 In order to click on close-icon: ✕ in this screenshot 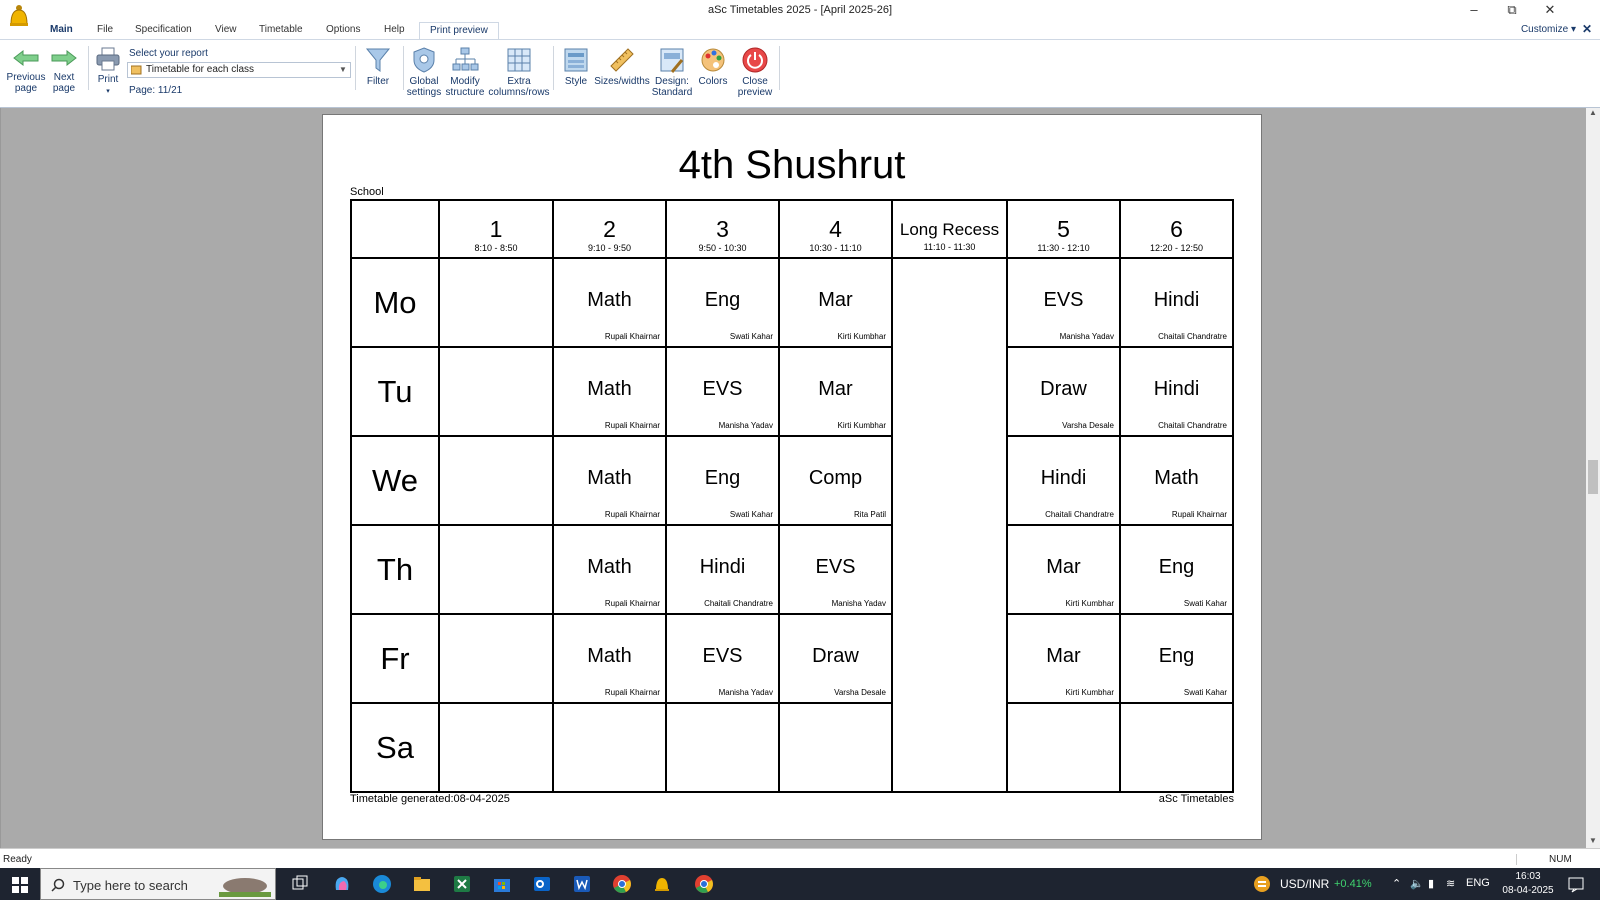, I will do `click(1587, 29)`.